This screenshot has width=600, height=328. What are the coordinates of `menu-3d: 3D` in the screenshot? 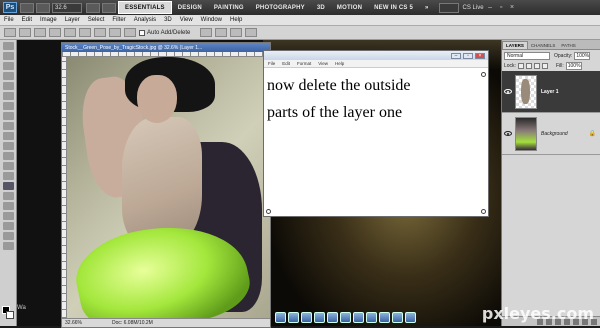 It's located at (168, 20).